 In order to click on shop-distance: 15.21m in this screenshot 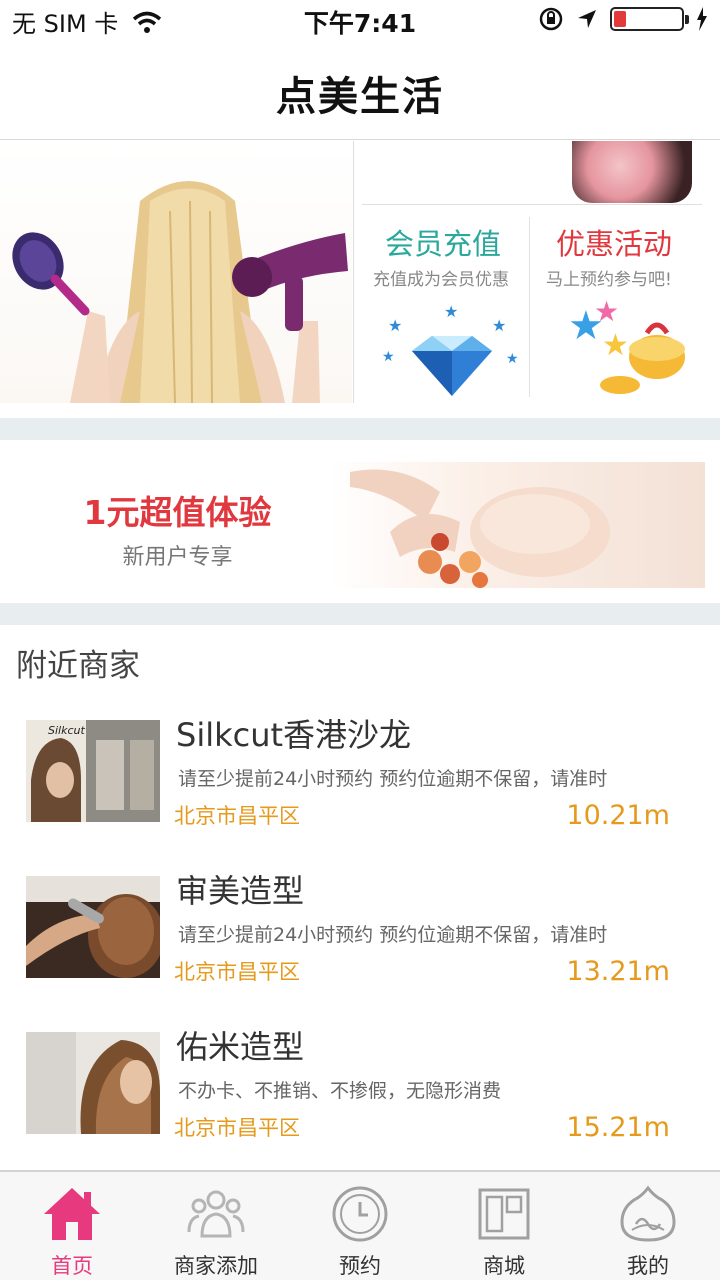, I will do `click(618, 1127)`.